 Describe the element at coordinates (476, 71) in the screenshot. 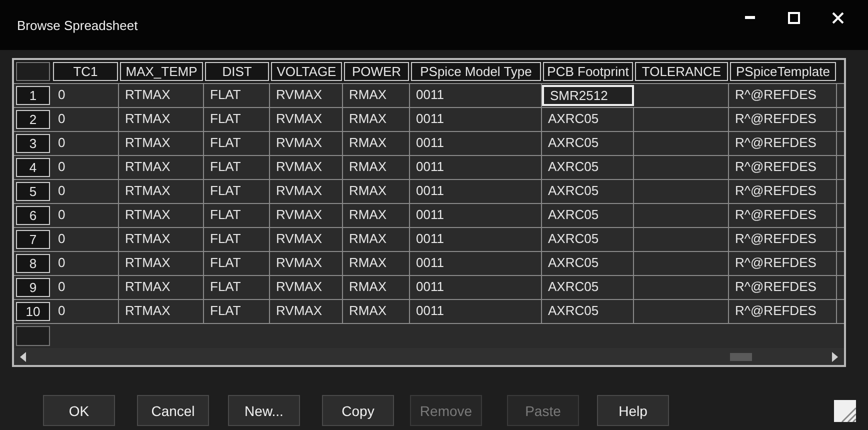

I see `column-header: PSpice Model Type` at that location.